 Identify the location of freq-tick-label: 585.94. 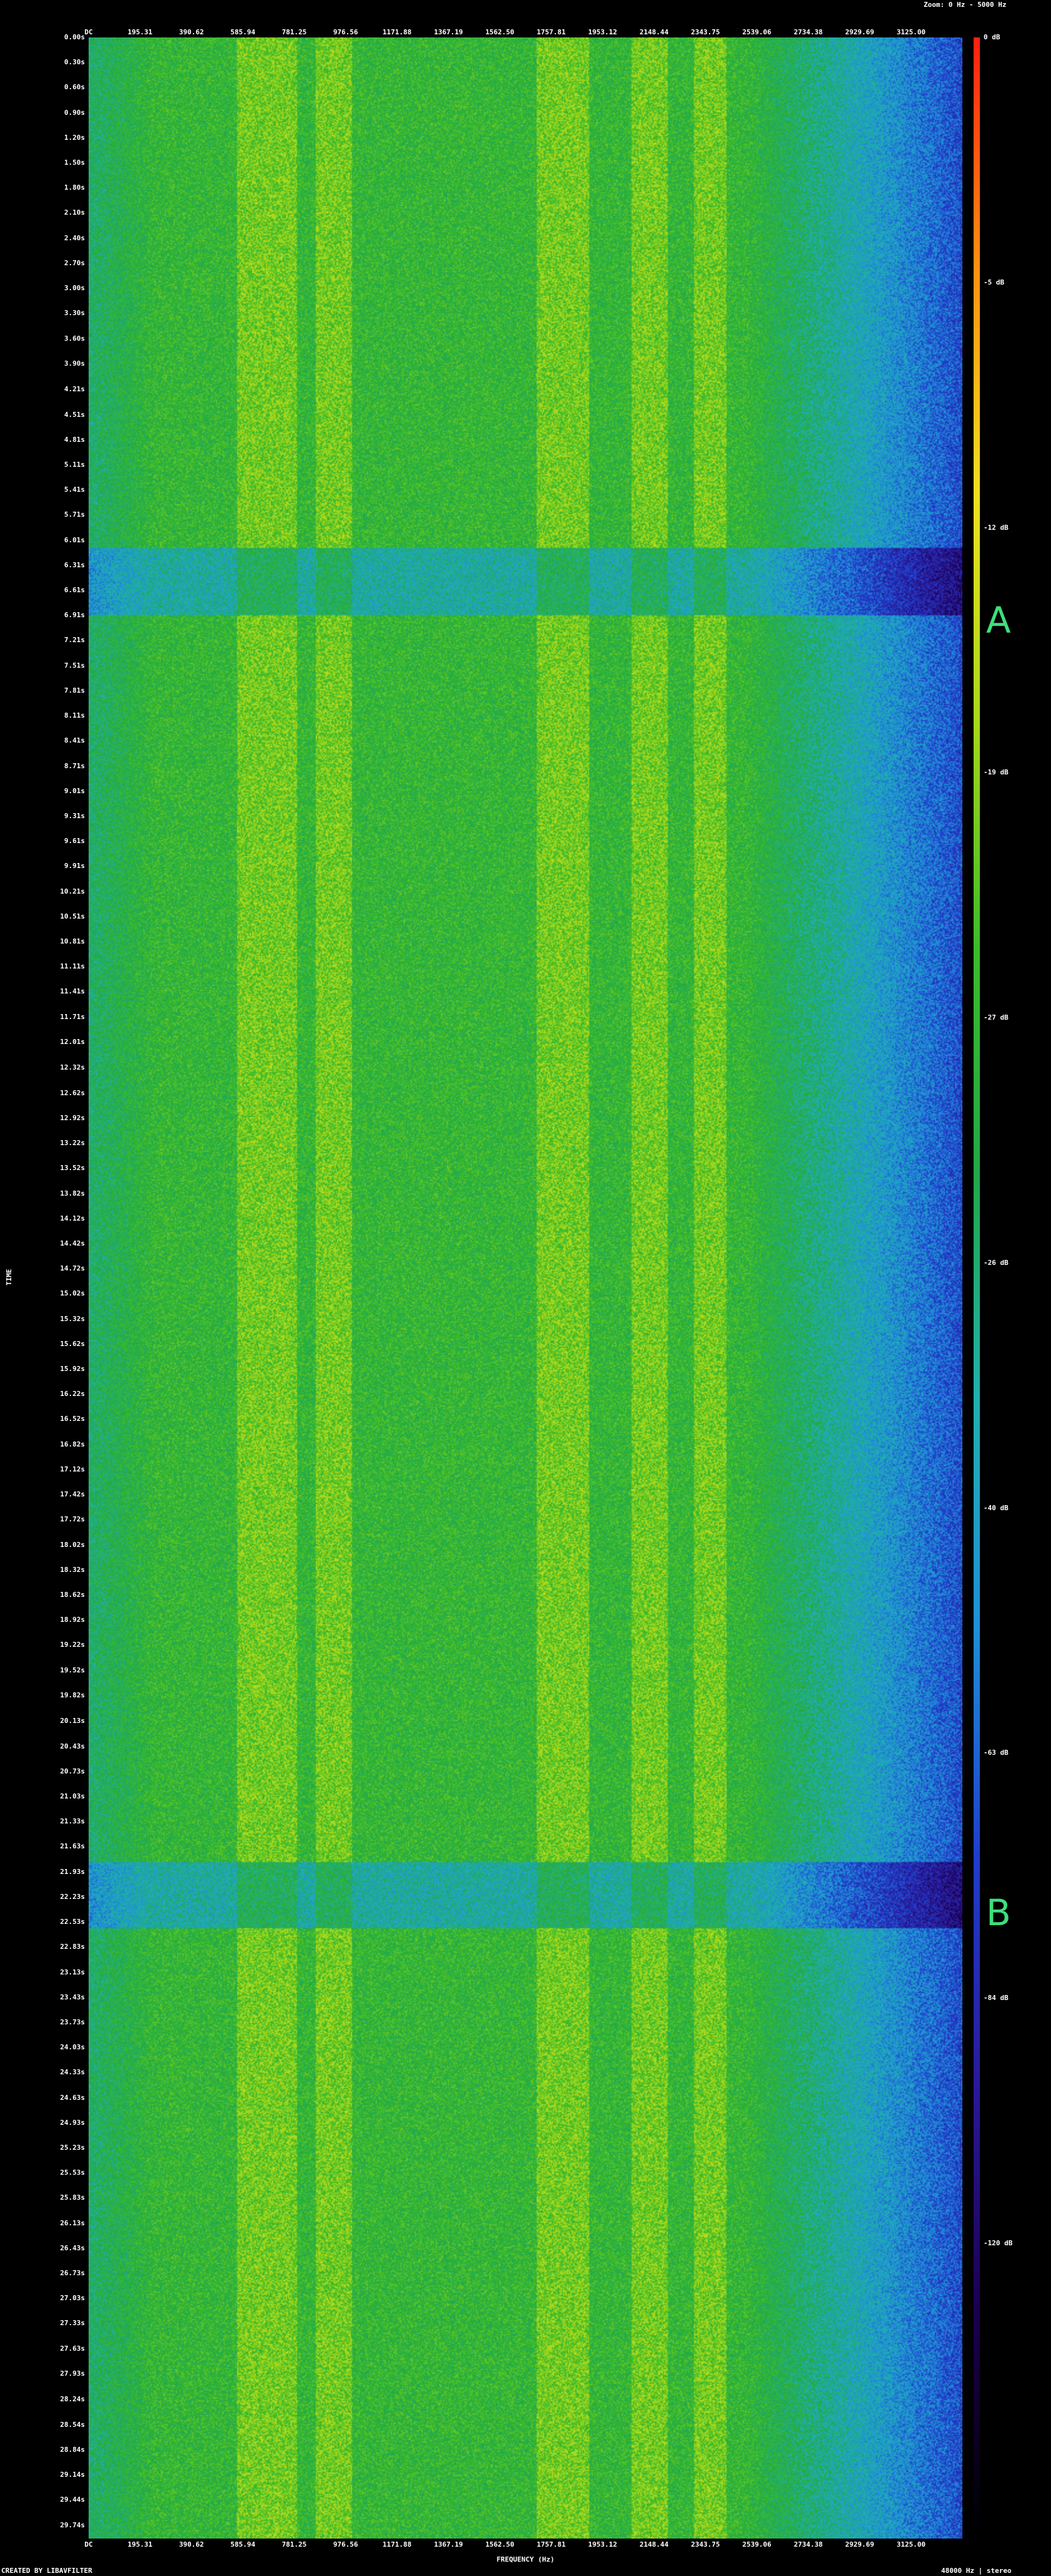
(242, 32).